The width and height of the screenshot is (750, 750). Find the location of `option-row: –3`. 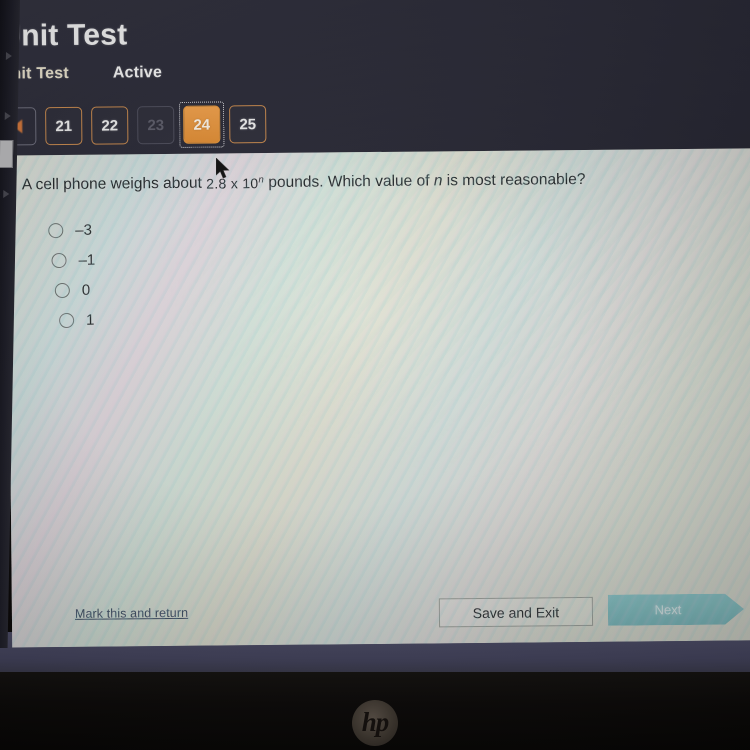

option-row: –3 is located at coordinates (71, 230).